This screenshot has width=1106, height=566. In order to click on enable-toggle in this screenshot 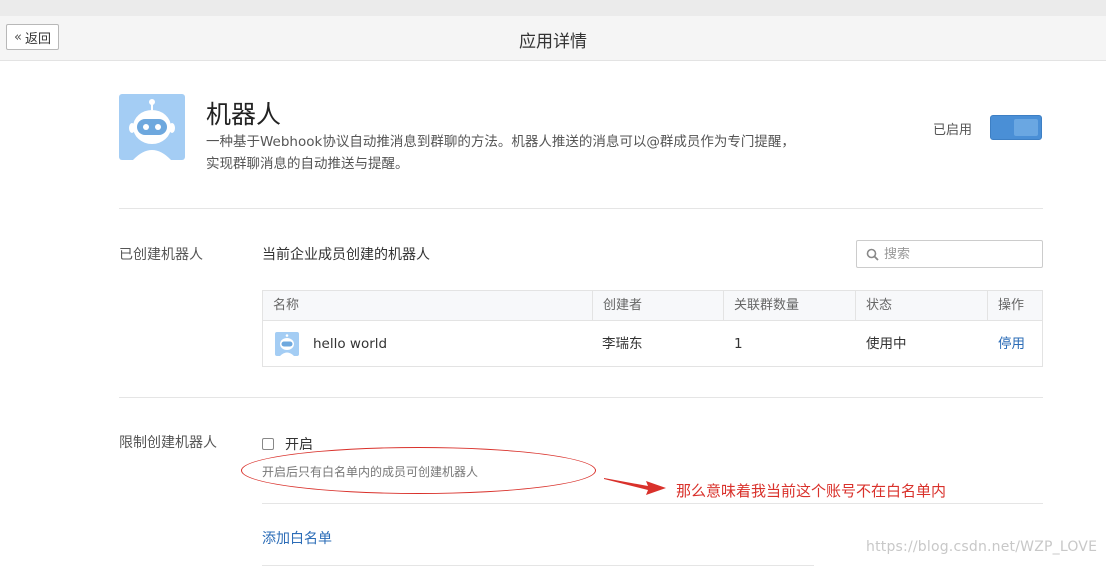, I will do `click(1016, 127)`.